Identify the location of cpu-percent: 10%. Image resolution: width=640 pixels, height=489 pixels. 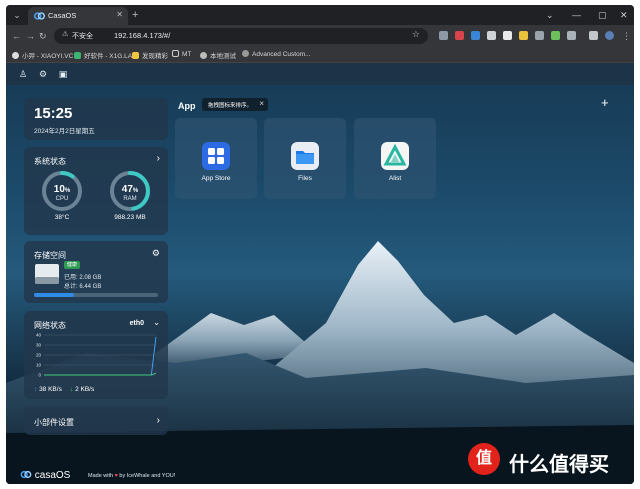
(62, 189).